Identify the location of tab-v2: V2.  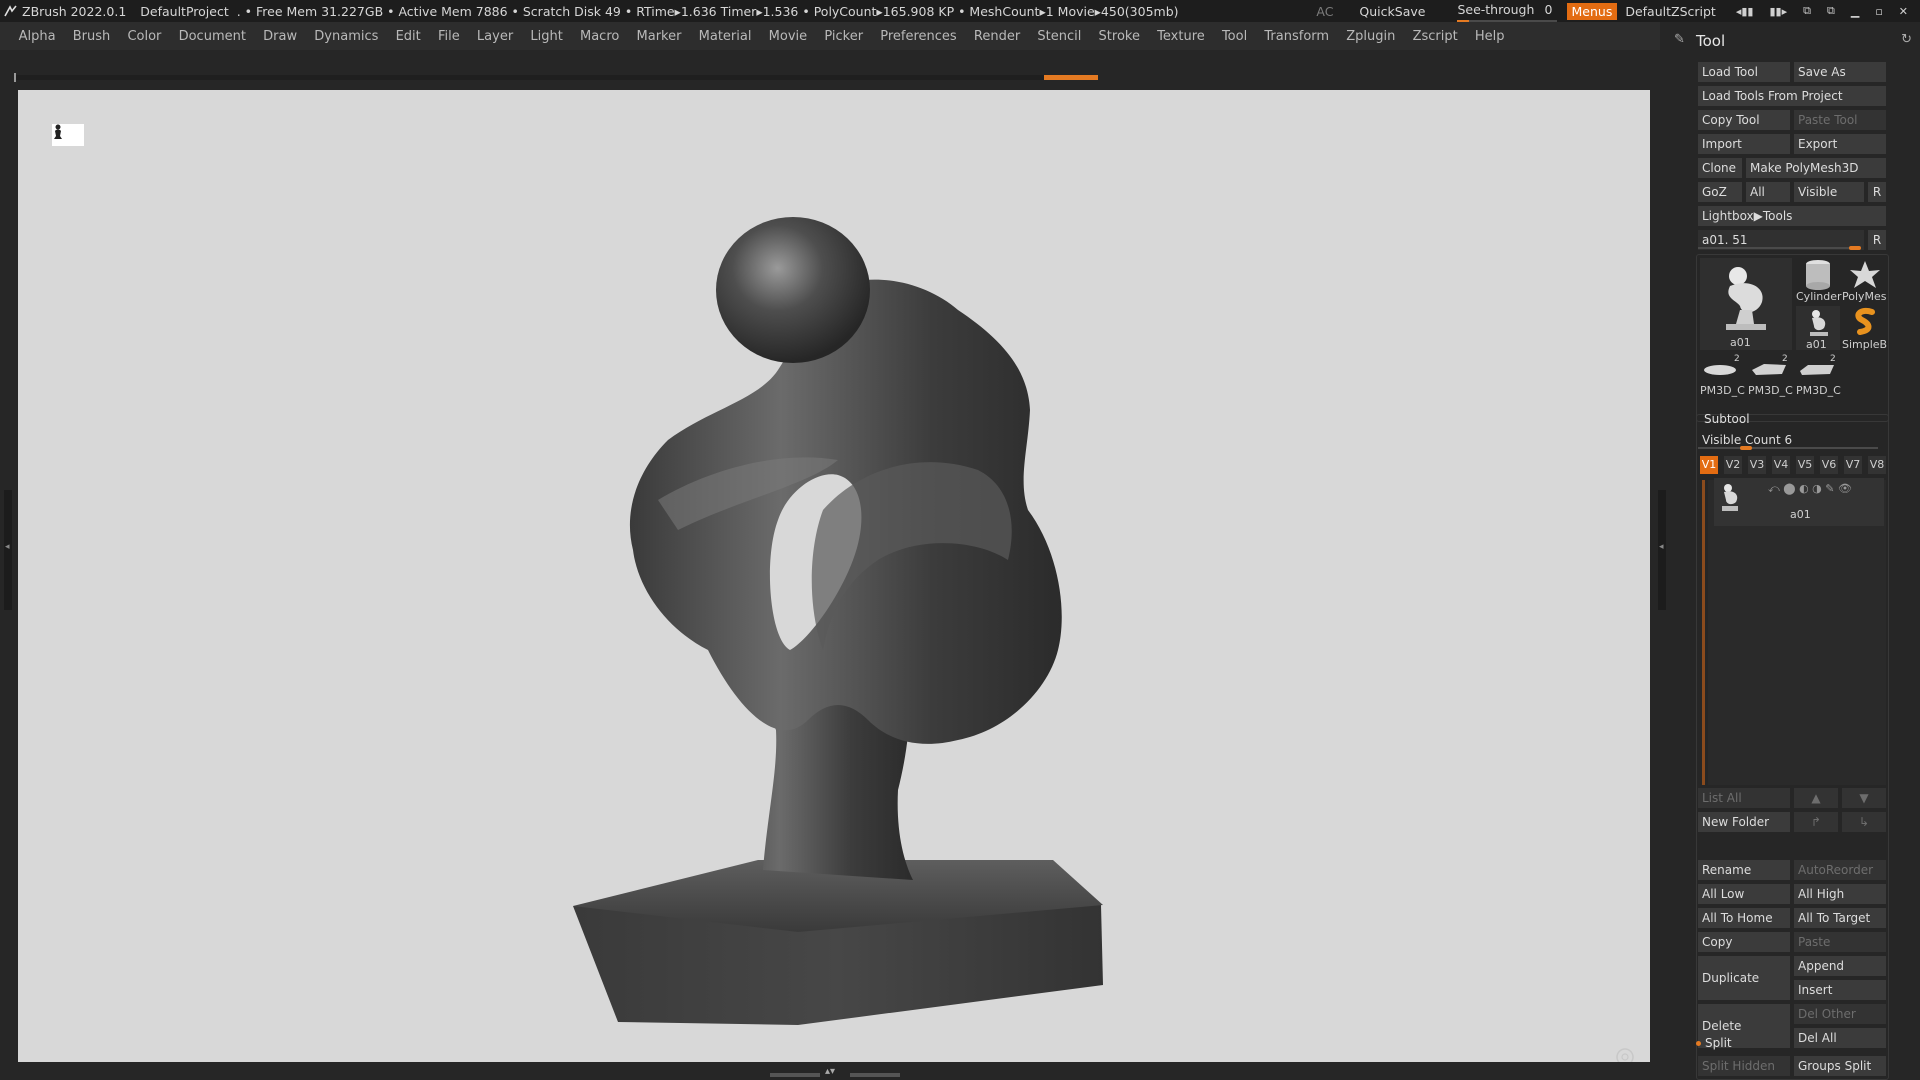
(1733, 465).